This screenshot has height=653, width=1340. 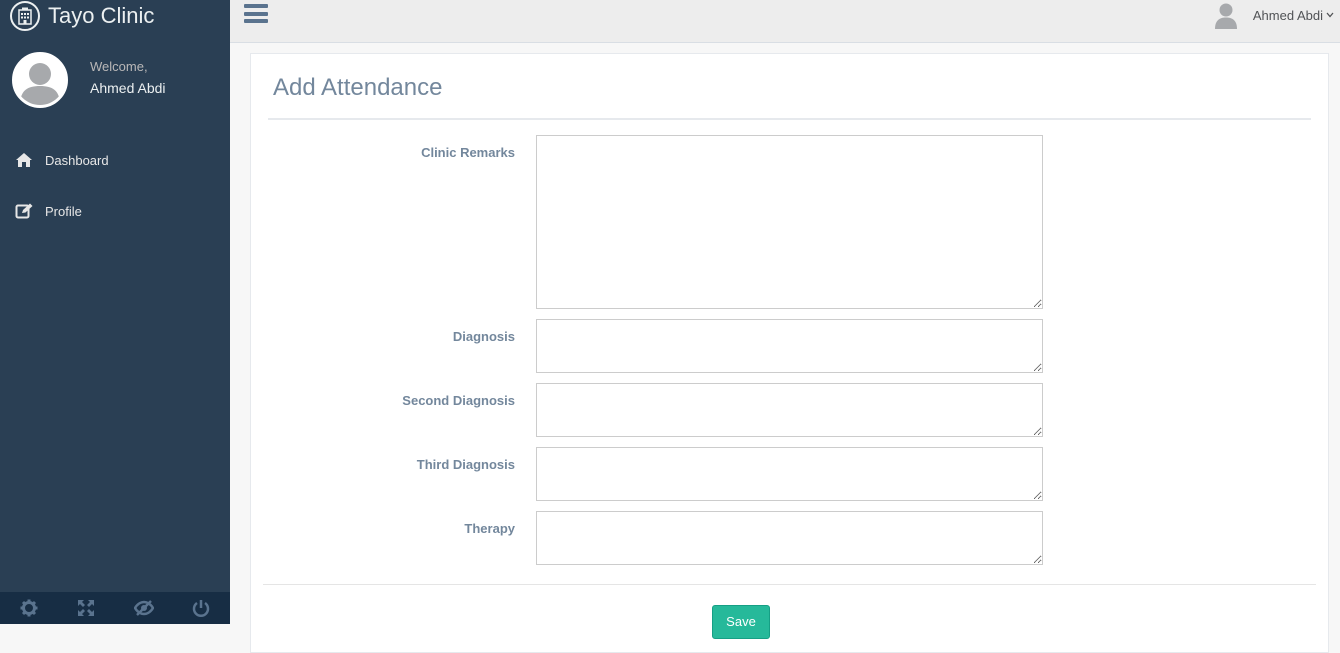 I want to click on save-button: Save, so click(x=741, y=622).